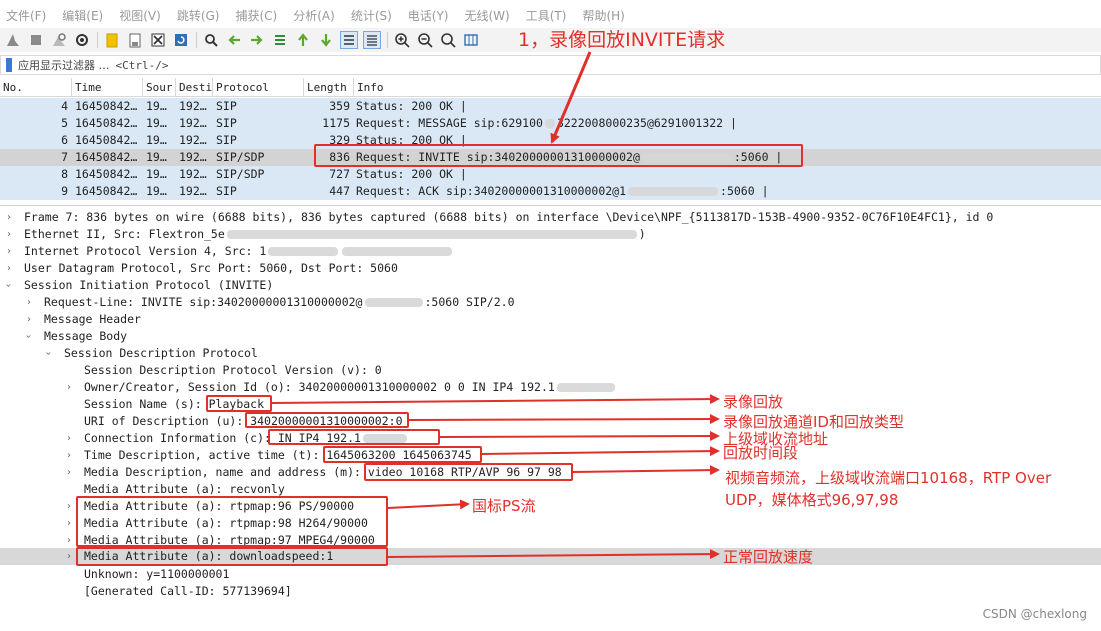 The width and height of the screenshot is (1101, 631). What do you see at coordinates (622, 40) in the screenshot?
I see `annotation-title: 1，录像回放INVITE请求` at bounding box center [622, 40].